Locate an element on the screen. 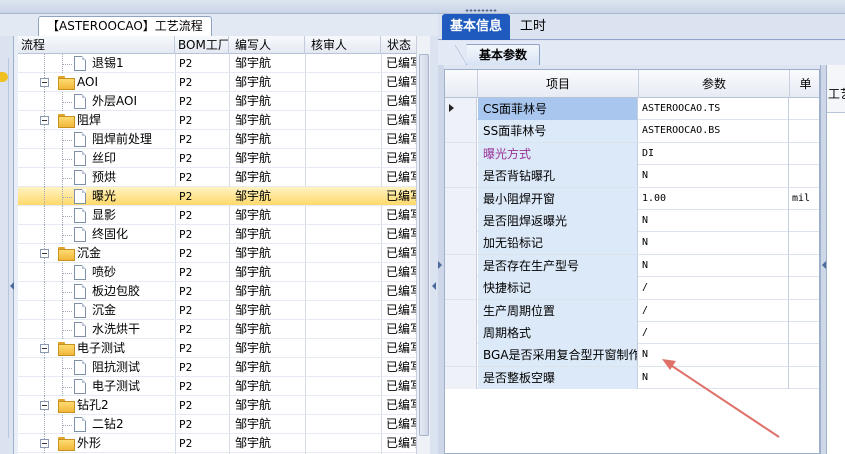 The height and width of the screenshot is (454, 845). param-row: 曝光方式 DI is located at coordinates (632, 154).